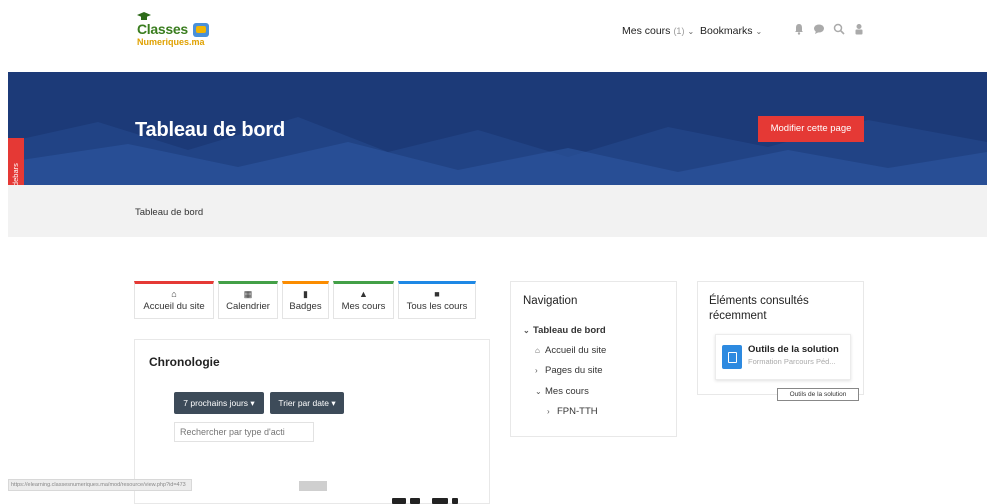 Image resolution: width=987 pixels, height=504 pixels. I want to click on logo-text-line2: Numeriques.ma, so click(171, 42).